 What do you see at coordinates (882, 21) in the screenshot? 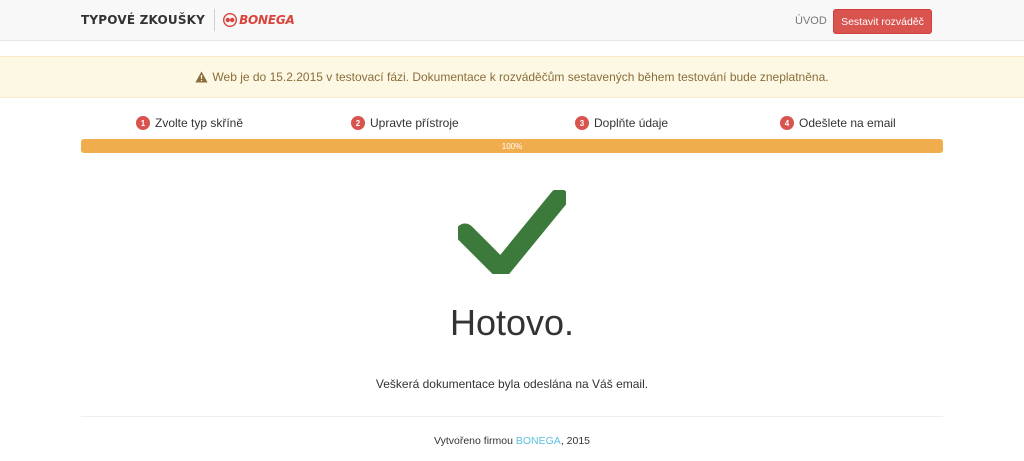
I see `build-switchboard-button: Sestavit rozváděč` at bounding box center [882, 21].